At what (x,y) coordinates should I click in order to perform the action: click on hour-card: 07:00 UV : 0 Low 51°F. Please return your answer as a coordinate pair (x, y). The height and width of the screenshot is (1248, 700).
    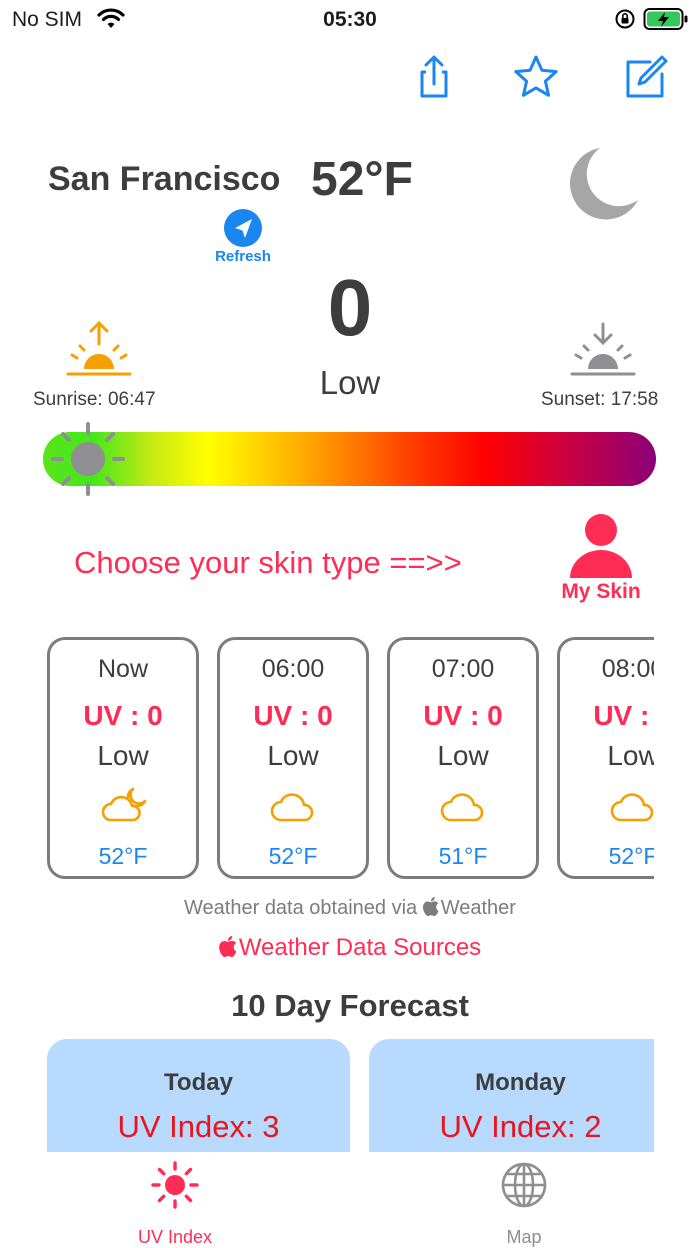
    Looking at the image, I should click on (463, 758).